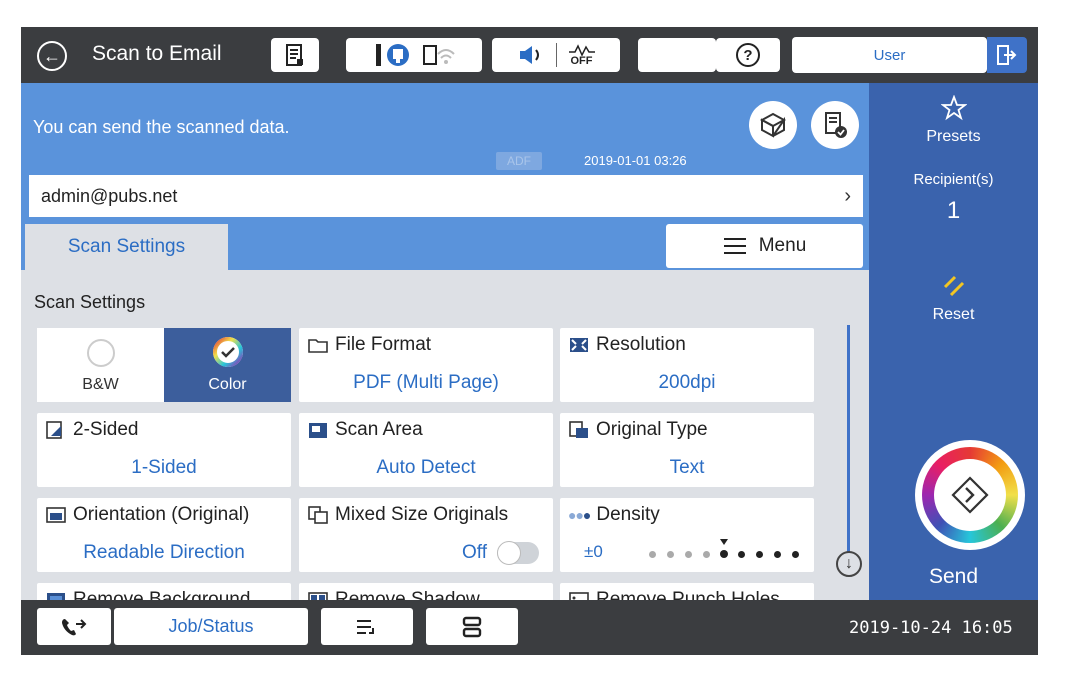 This screenshot has height=674, width=1078. I want to click on volume-eco-group: OFF, so click(556, 55).